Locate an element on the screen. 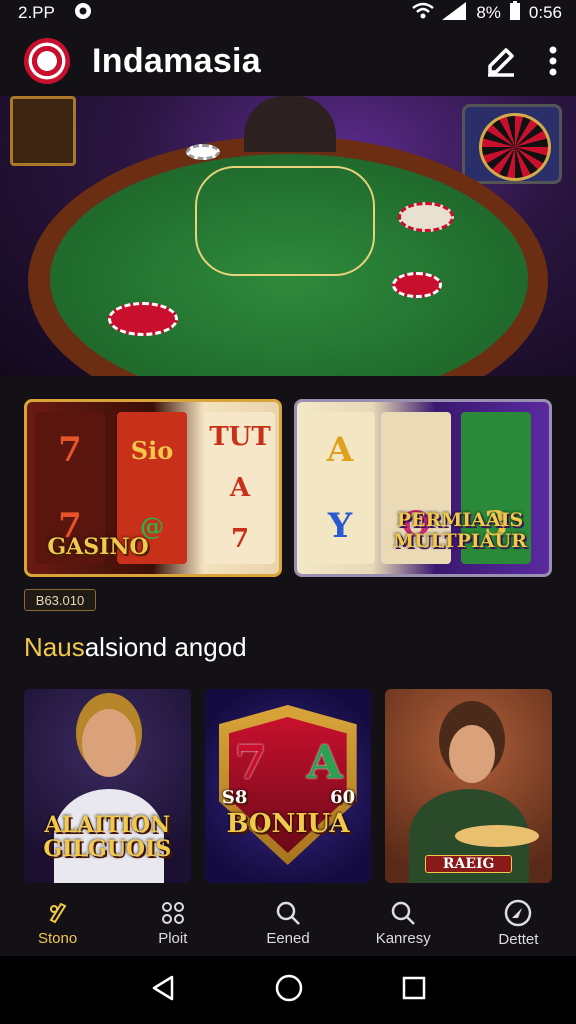  slot-machine-image is located at coordinates (43, 131).